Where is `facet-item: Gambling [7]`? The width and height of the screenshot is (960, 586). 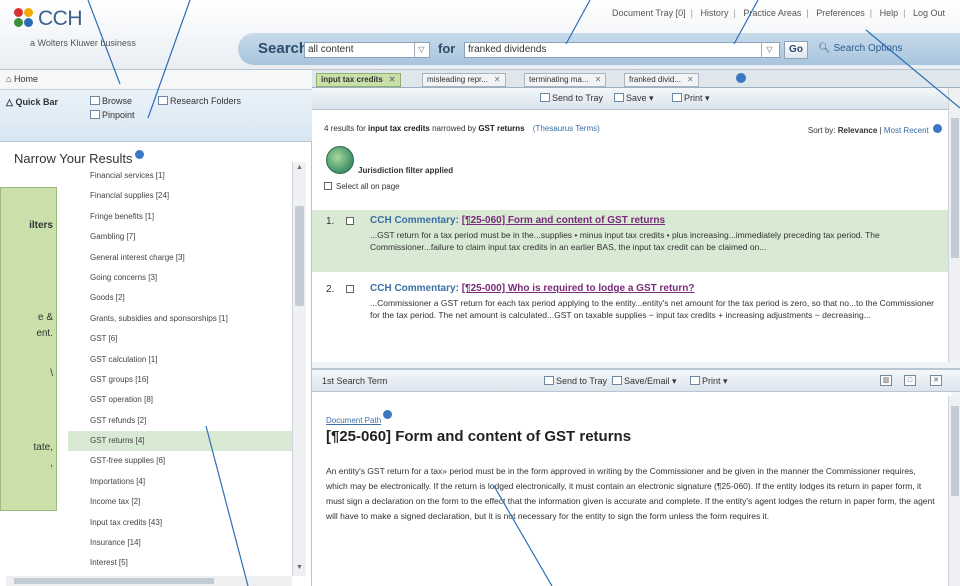 facet-item: Gambling [7] is located at coordinates (190, 237).